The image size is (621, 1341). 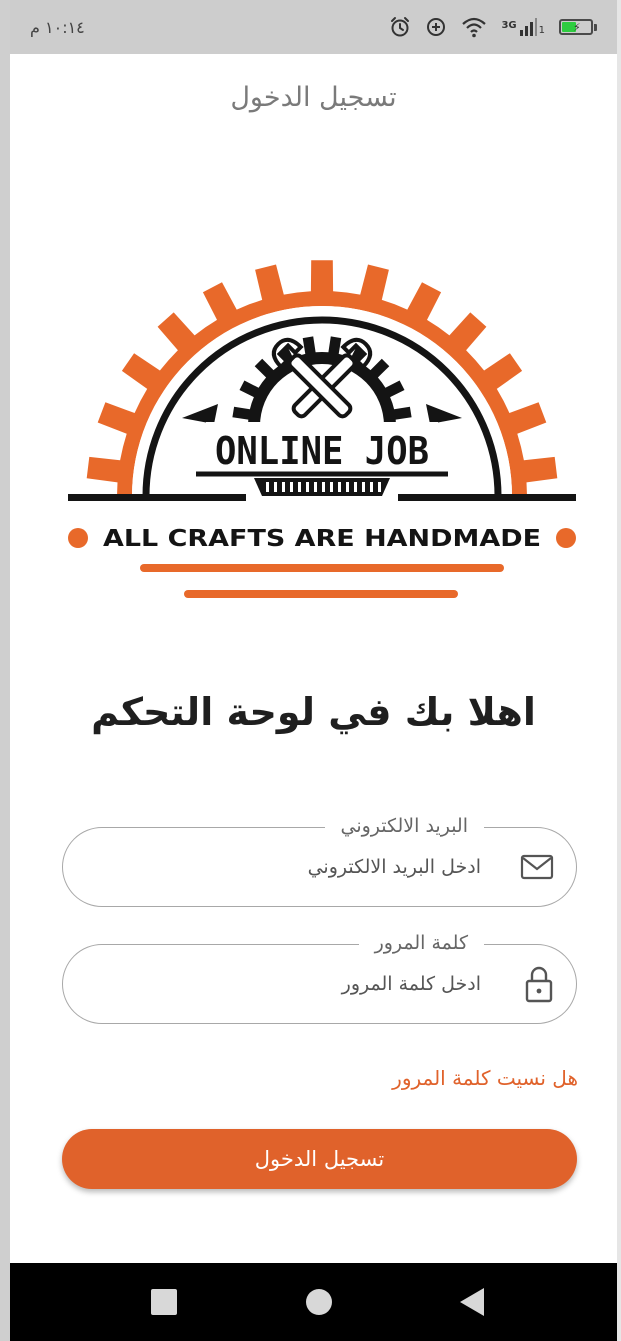 What do you see at coordinates (164, 1302) in the screenshot?
I see `recent-apps-icon` at bounding box center [164, 1302].